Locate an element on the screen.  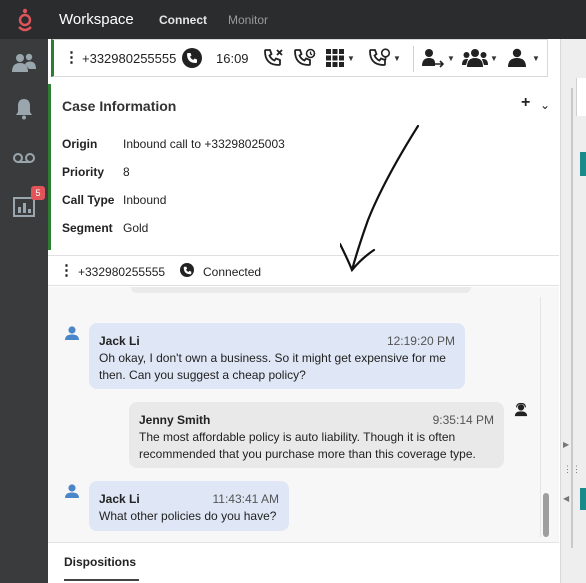
instant-transfer-button: ▼ is located at coordinates (523, 58).